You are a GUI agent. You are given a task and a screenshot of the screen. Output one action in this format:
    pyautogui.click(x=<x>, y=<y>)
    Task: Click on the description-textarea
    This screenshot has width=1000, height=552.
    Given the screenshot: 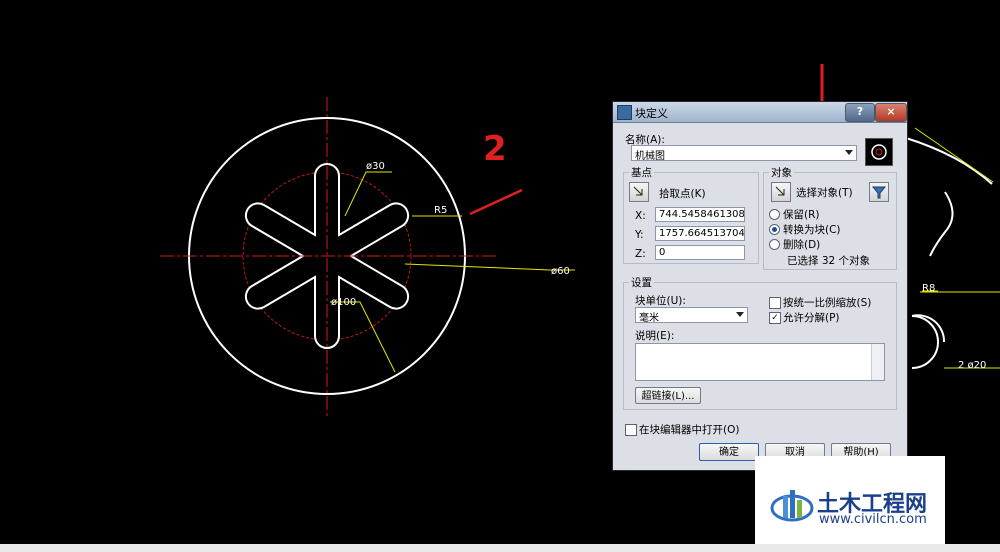 What is the action you would take?
    pyautogui.click(x=760, y=362)
    